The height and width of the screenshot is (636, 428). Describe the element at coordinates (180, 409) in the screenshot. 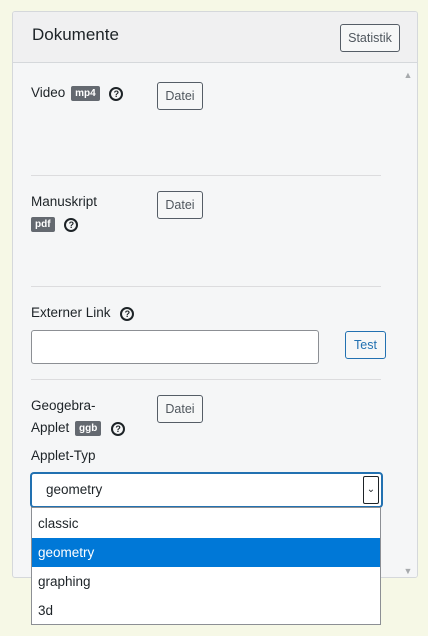

I see `geogebra-file-button: Datei` at that location.